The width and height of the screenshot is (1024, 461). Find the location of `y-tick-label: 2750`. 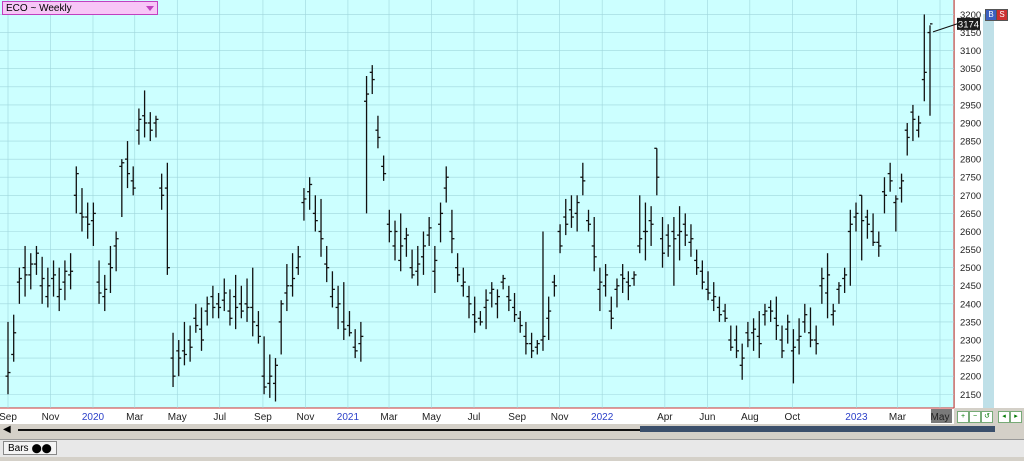

y-tick-label: 2750 is located at coordinates (970, 178).